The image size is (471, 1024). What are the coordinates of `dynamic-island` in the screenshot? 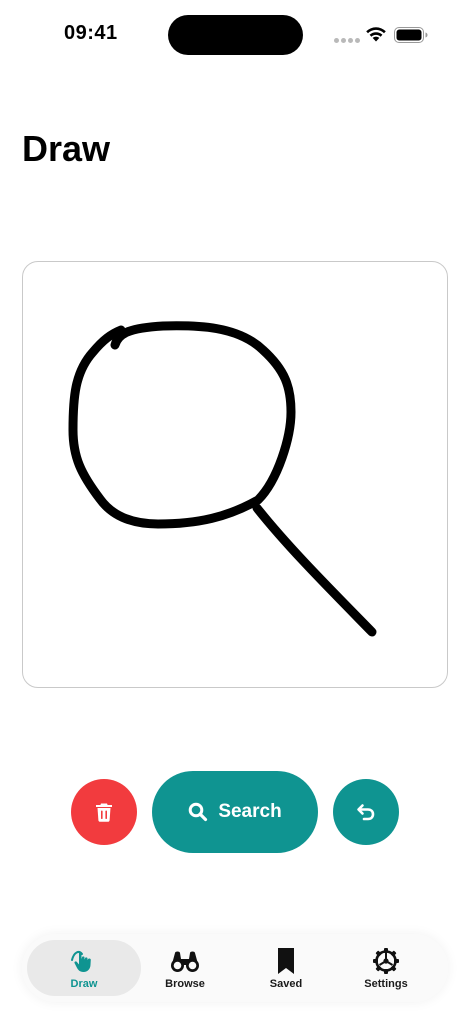 It's located at (235, 35).